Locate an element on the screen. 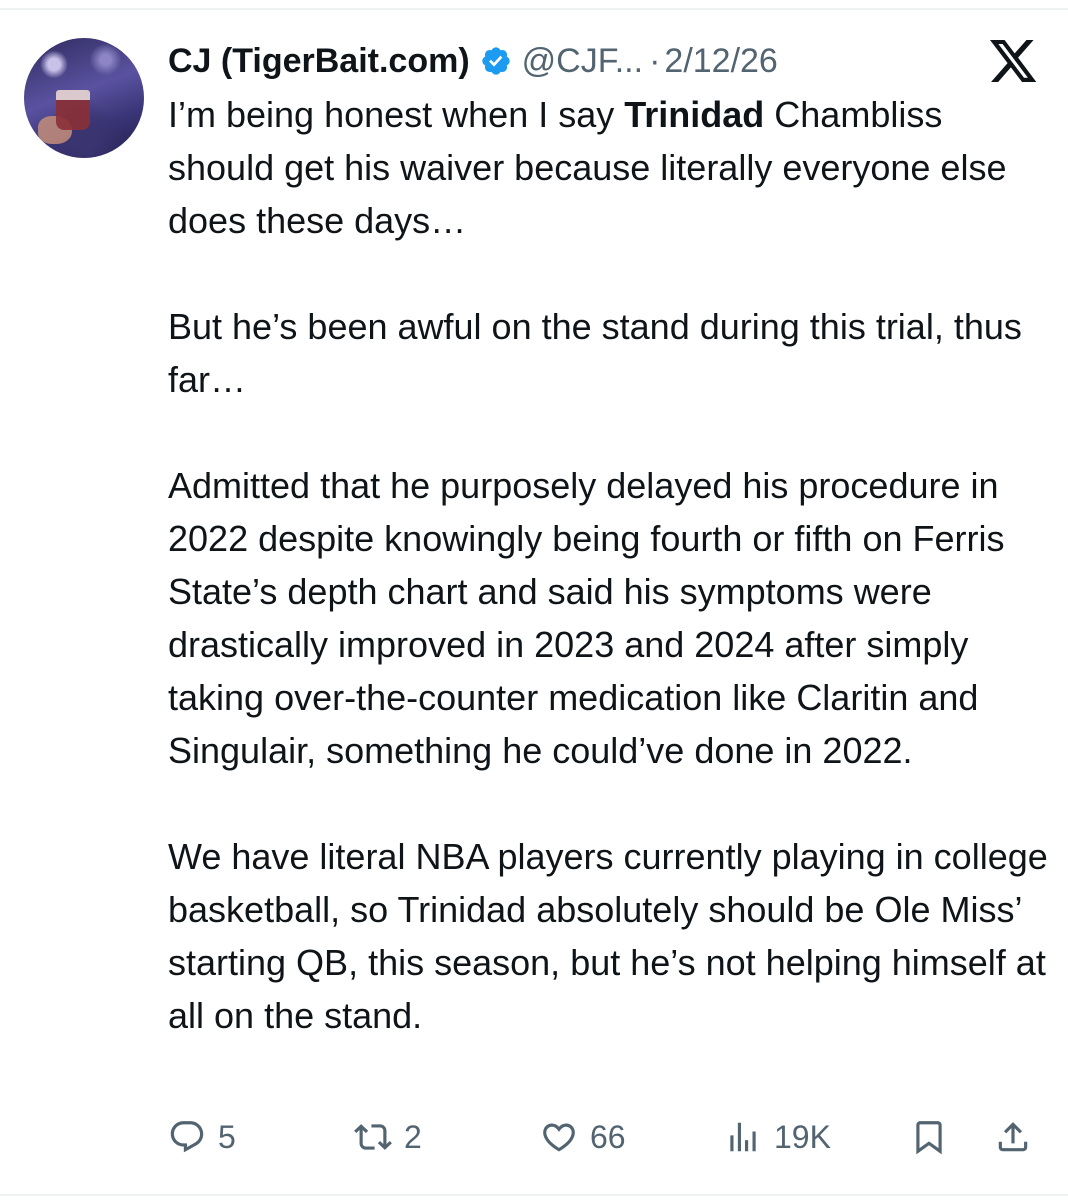 The image size is (1068, 1200). avatar is located at coordinates (84, 98).